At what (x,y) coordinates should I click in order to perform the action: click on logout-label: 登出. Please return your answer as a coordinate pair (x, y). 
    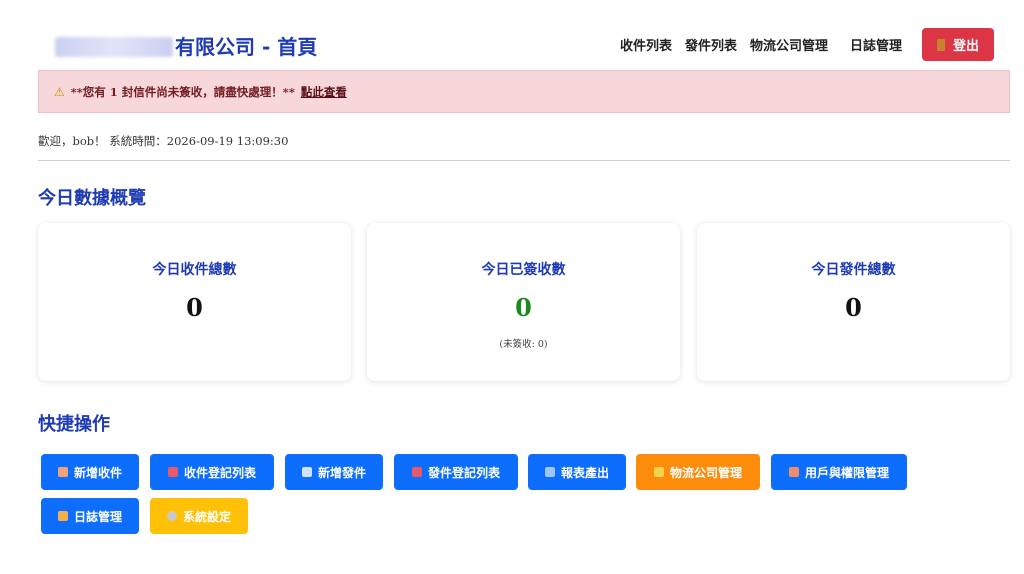
    Looking at the image, I should click on (965, 46).